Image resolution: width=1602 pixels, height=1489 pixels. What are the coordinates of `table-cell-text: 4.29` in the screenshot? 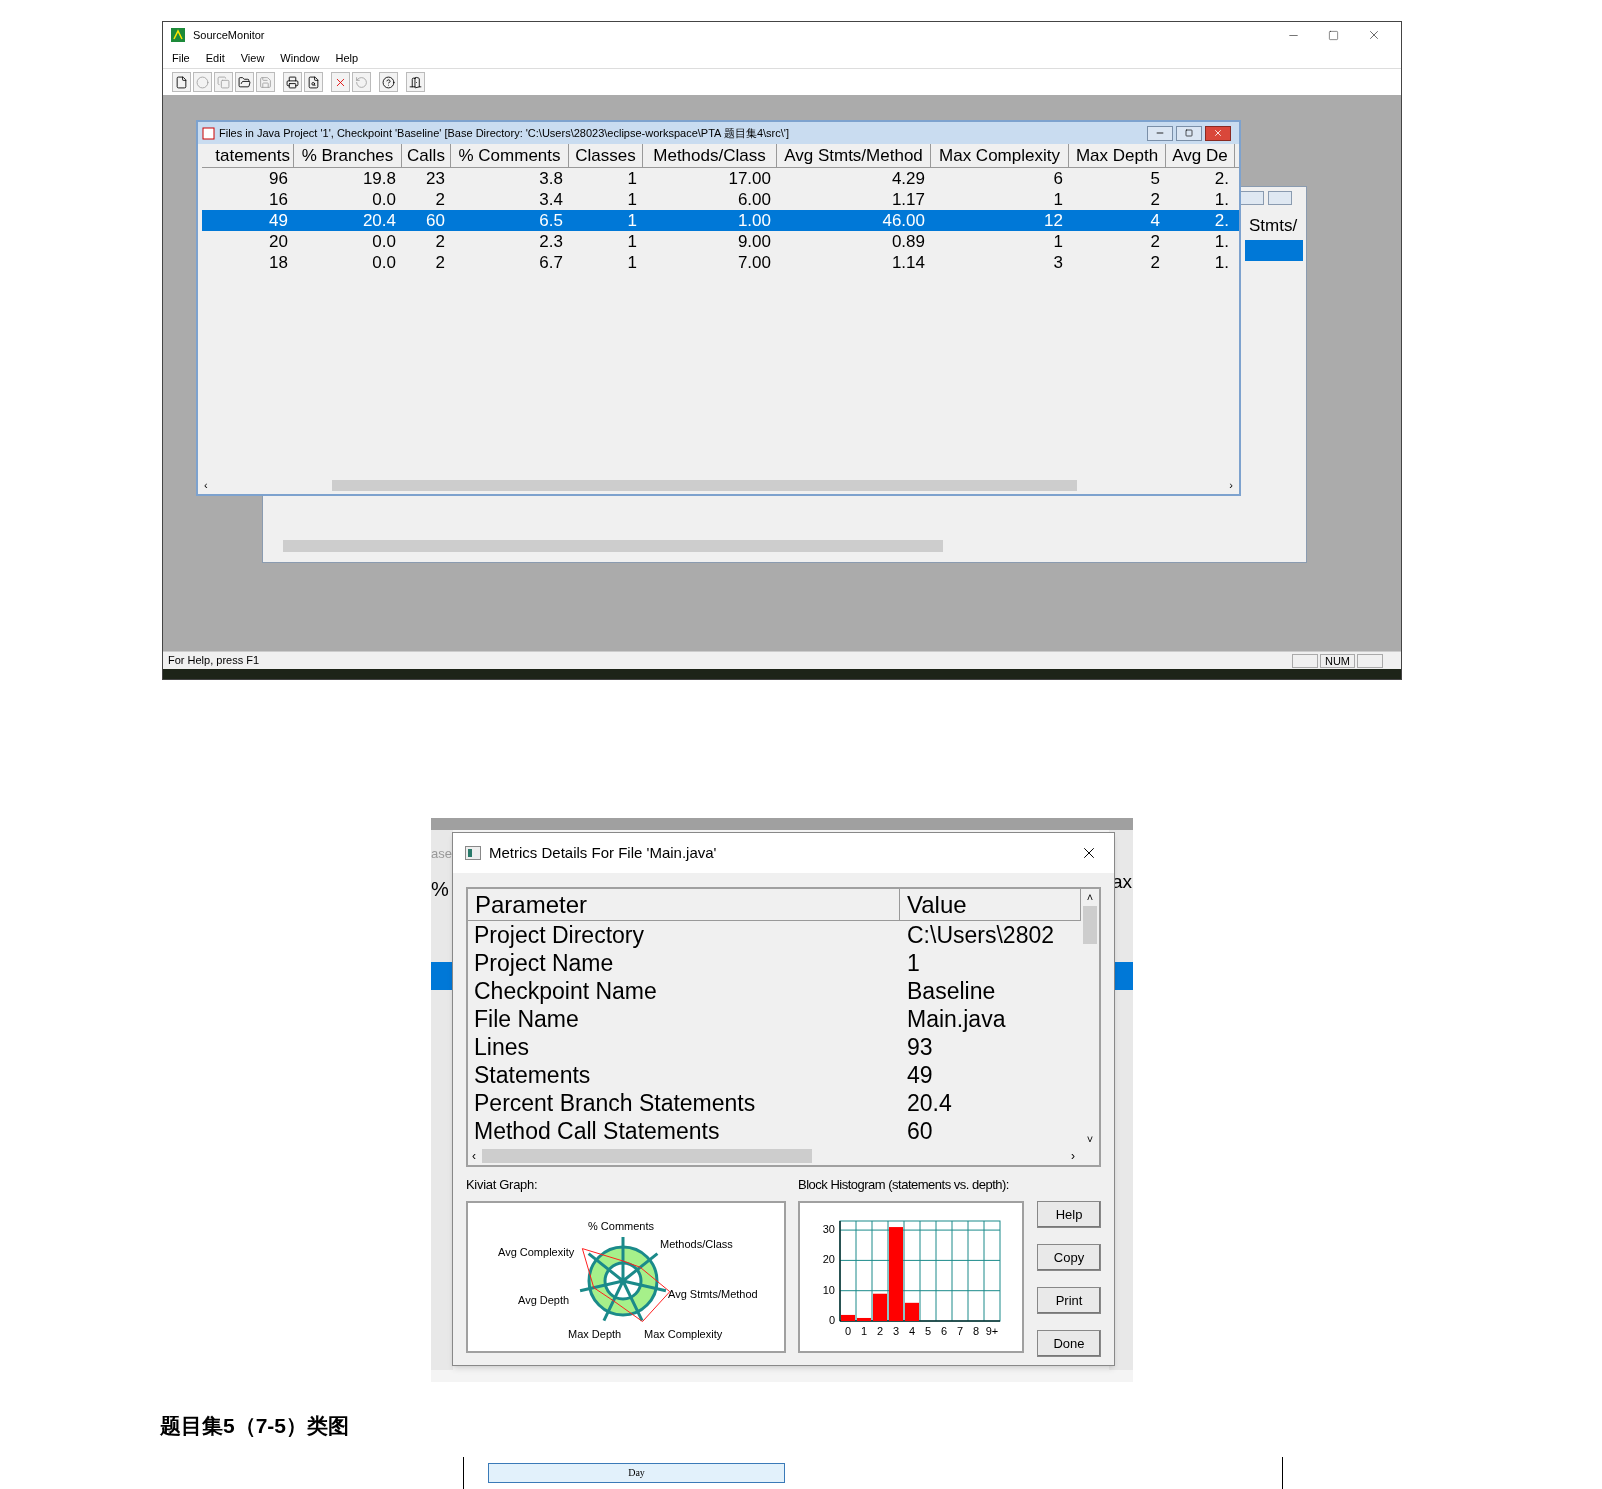 It's located at (908, 178).